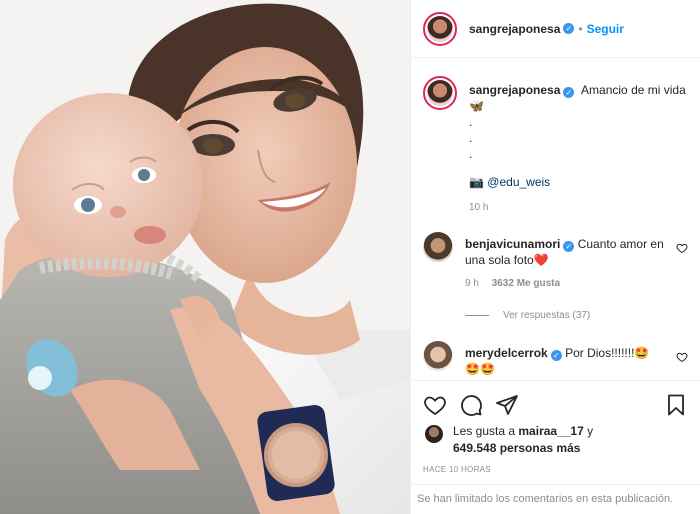 Image resolution: width=700 pixels, height=514 pixels. I want to click on author-avatar, so click(440, 28).